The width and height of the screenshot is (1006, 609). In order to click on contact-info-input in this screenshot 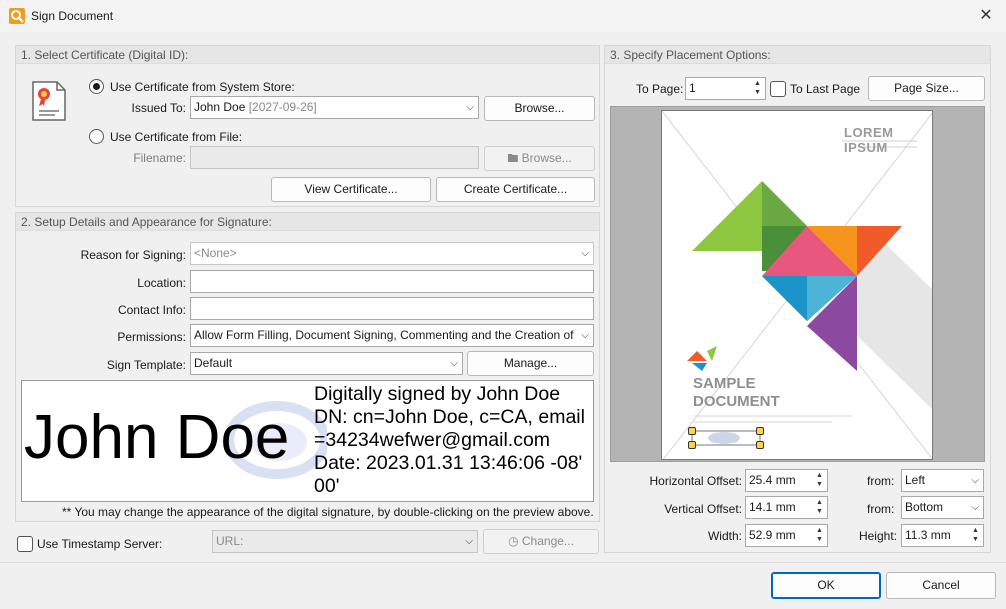, I will do `click(392, 308)`.